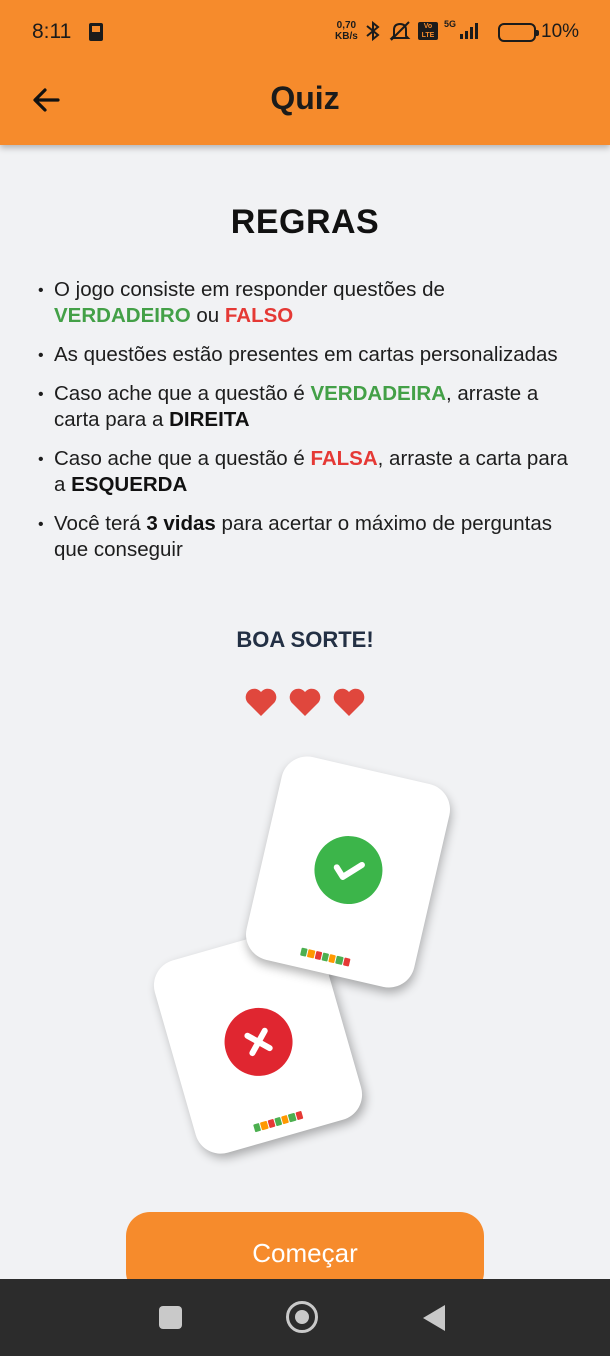 The width and height of the screenshot is (610, 1356). Describe the element at coordinates (400, 31) in the screenshot. I see `mute-bell-icon` at that location.